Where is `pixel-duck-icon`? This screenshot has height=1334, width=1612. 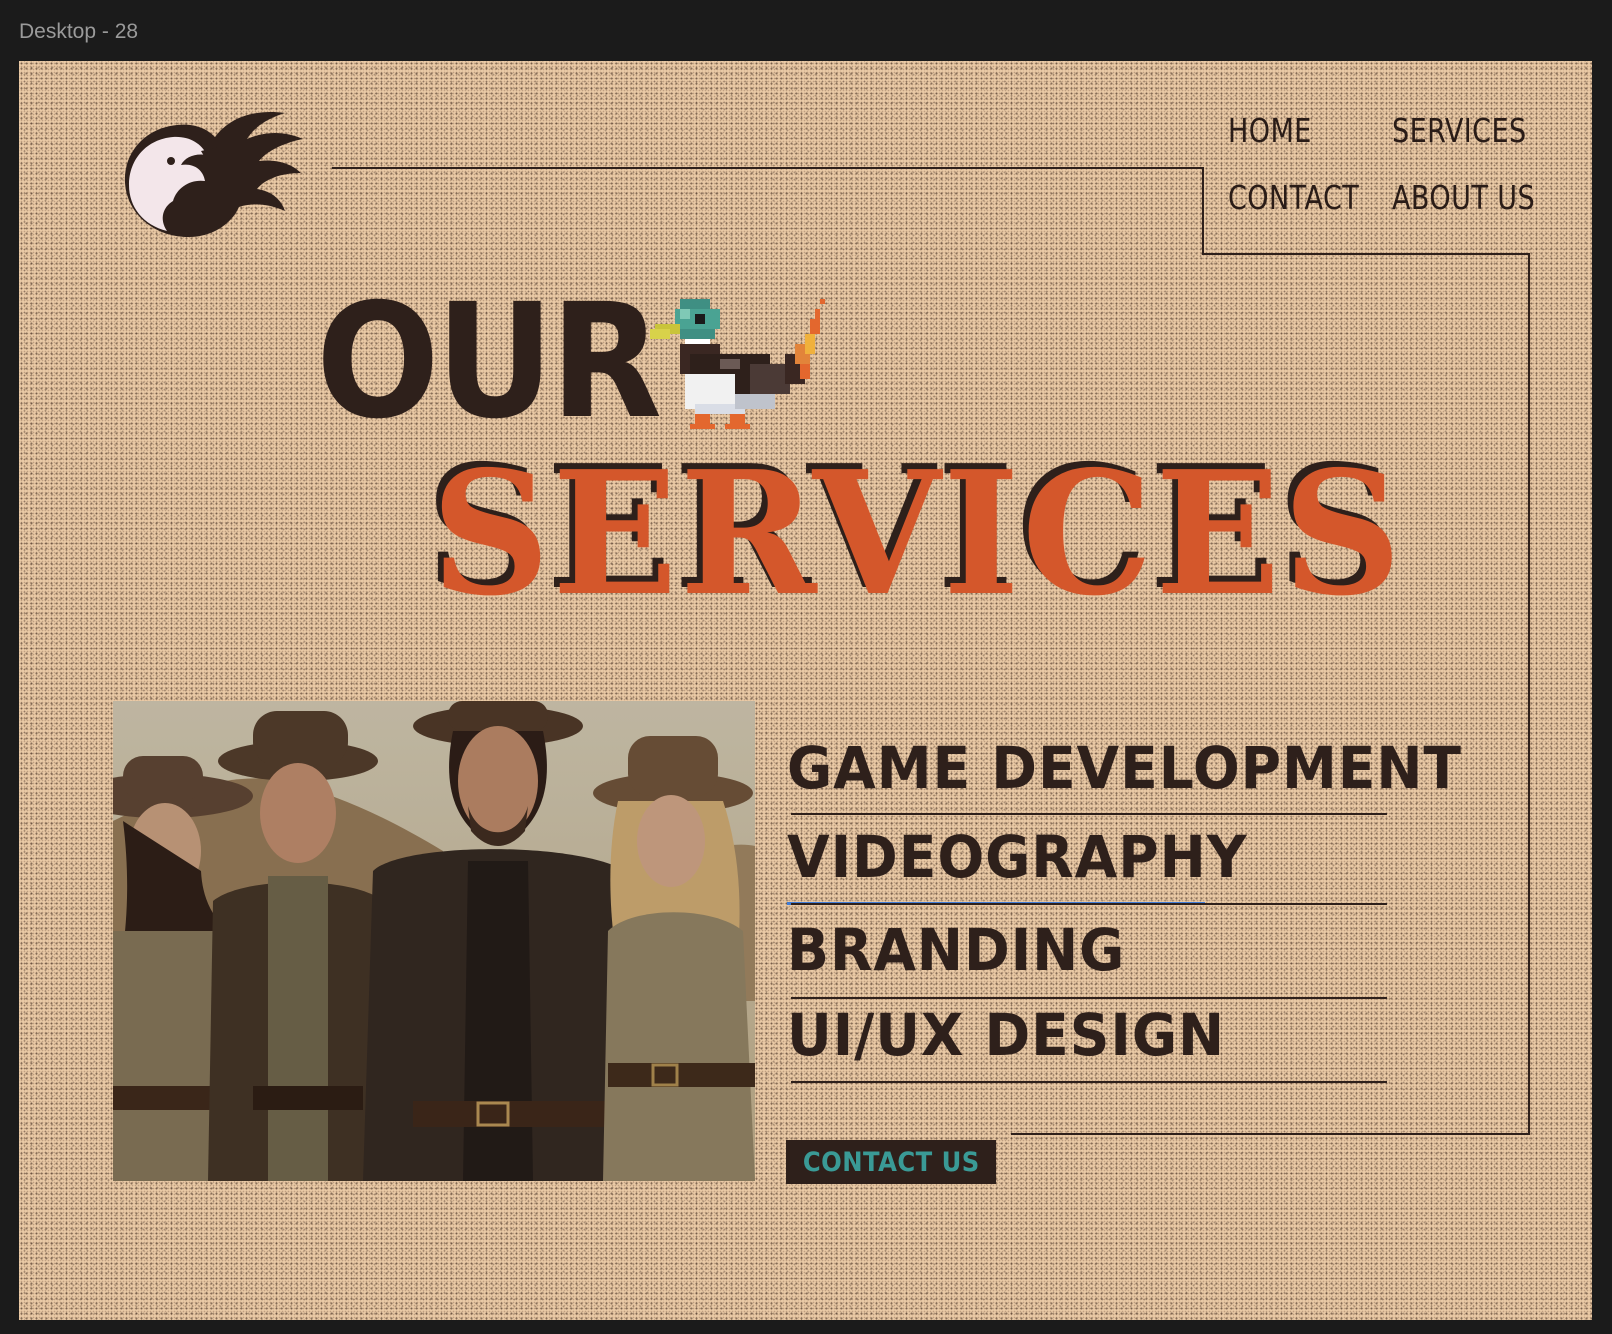
pixel-duck-icon is located at coordinates (737, 364).